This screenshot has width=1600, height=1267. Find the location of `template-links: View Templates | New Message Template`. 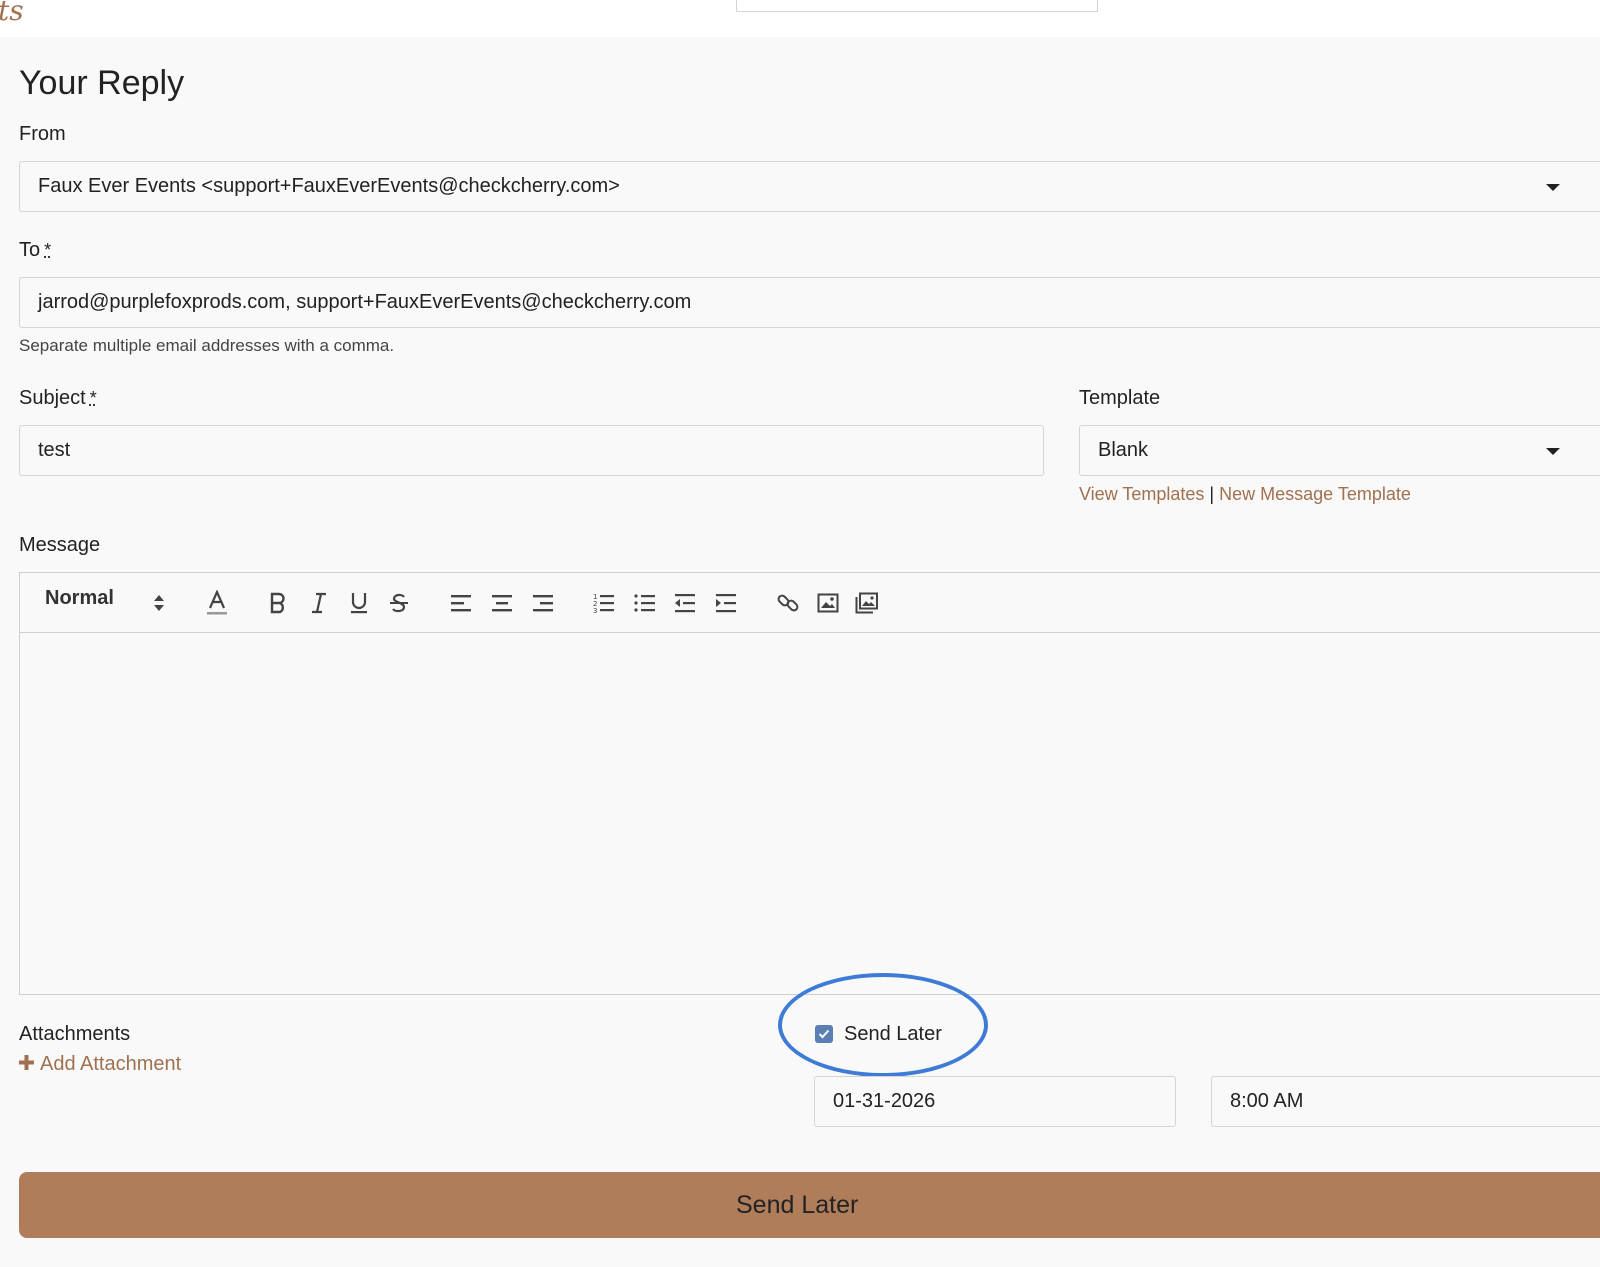

template-links: View Templates | New Message Template is located at coordinates (1245, 494).